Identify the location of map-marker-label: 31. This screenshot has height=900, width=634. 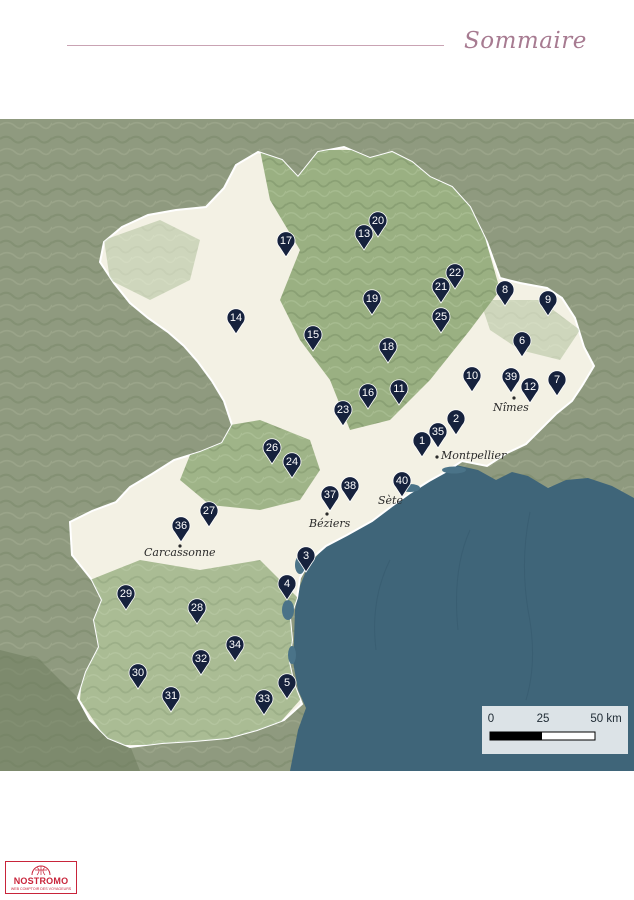
(171, 696).